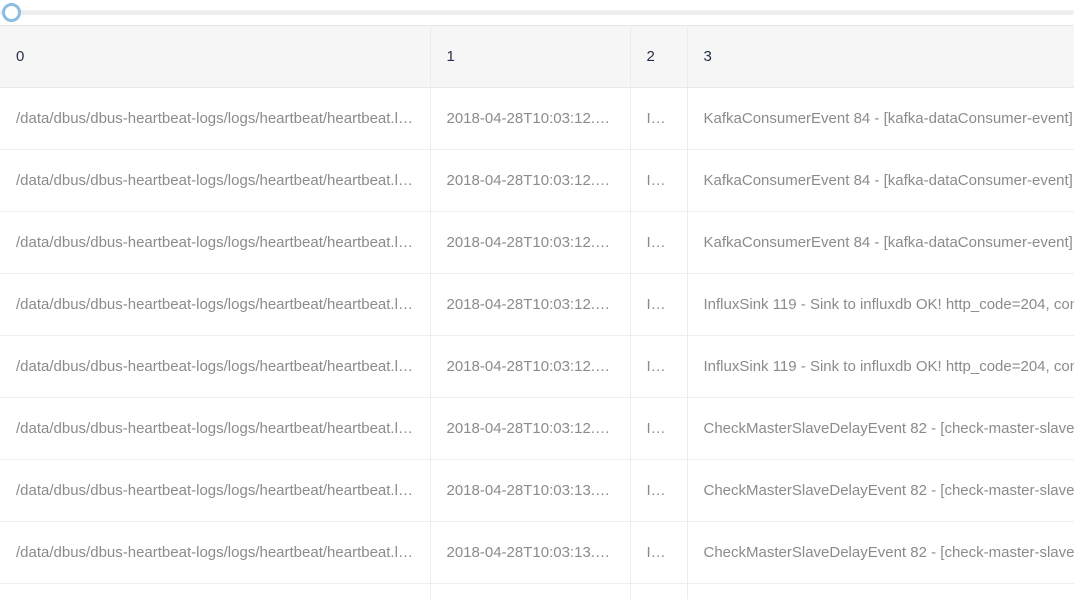  Describe the element at coordinates (11, 12) in the screenshot. I see `slider-handle` at that location.